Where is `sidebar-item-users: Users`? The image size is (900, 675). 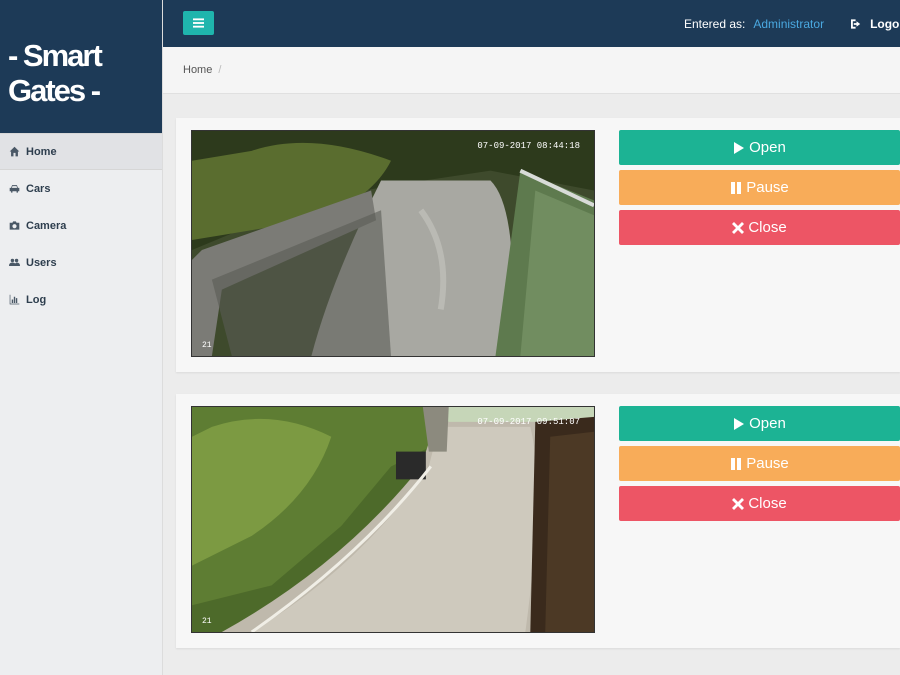 sidebar-item-users: Users is located at coordinates (81, 262).